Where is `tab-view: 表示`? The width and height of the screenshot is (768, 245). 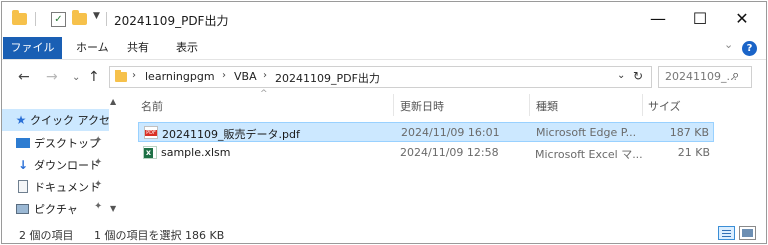
tab-view: 表示 is located at coordinates (187, 47).